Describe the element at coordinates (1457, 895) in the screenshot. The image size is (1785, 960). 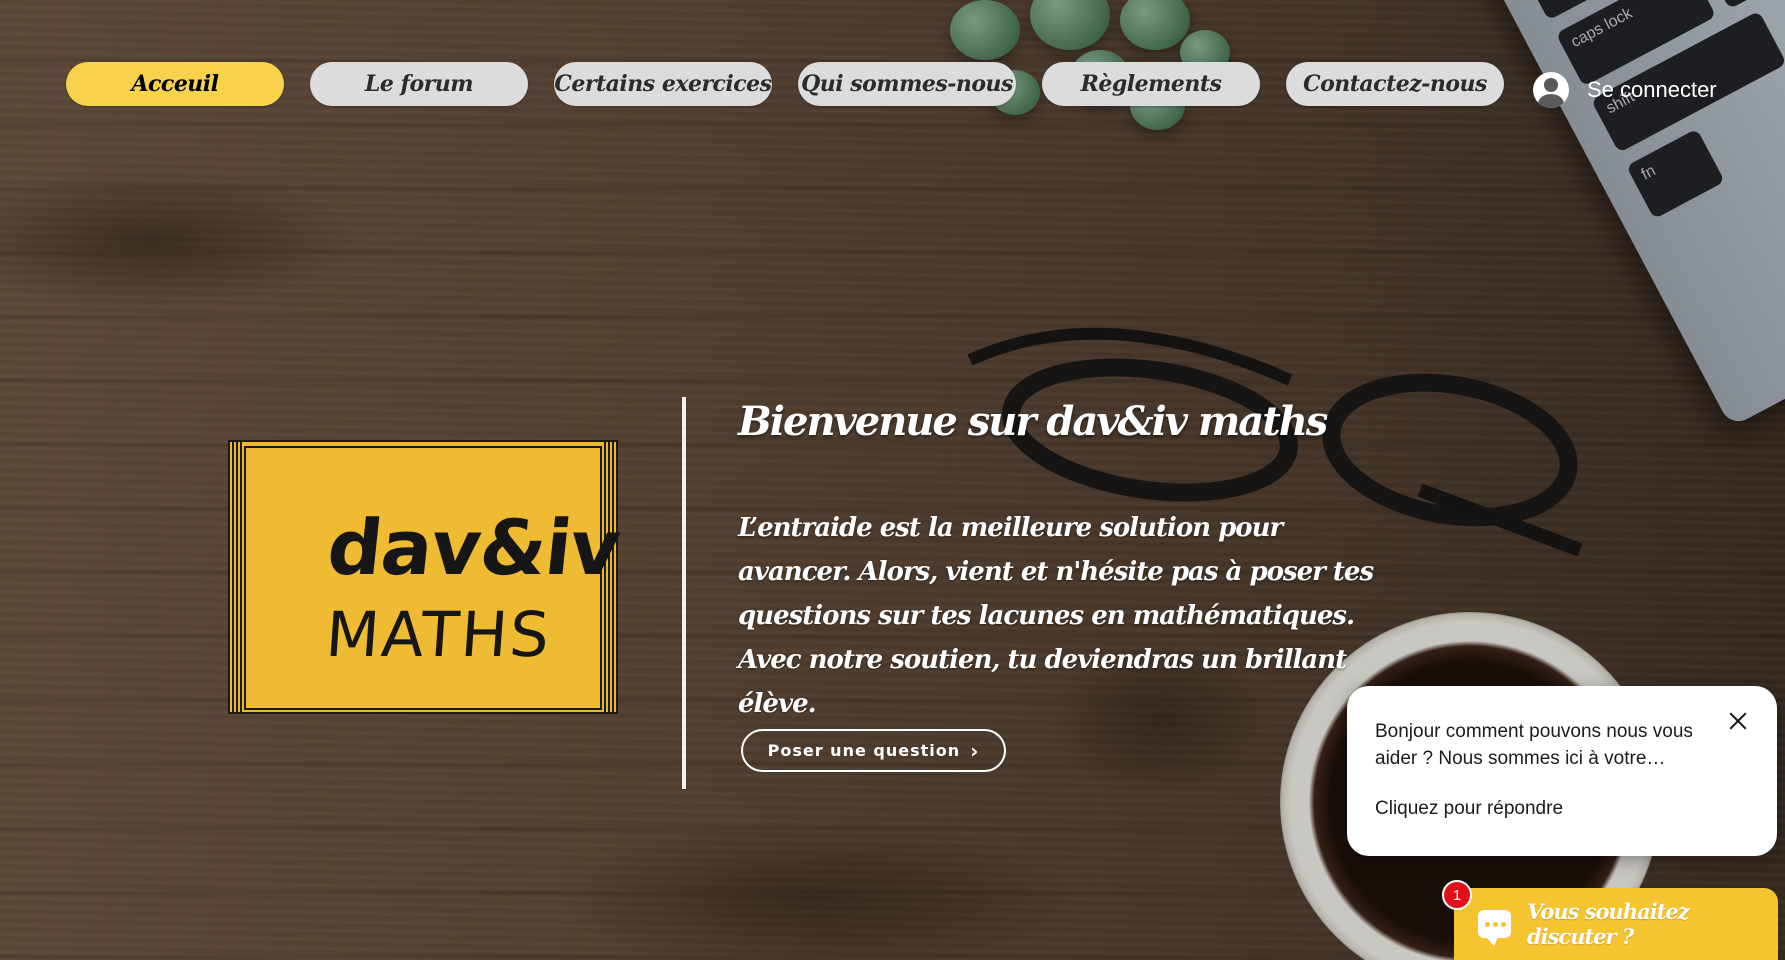
I see `notification-badge: 1` at that location.